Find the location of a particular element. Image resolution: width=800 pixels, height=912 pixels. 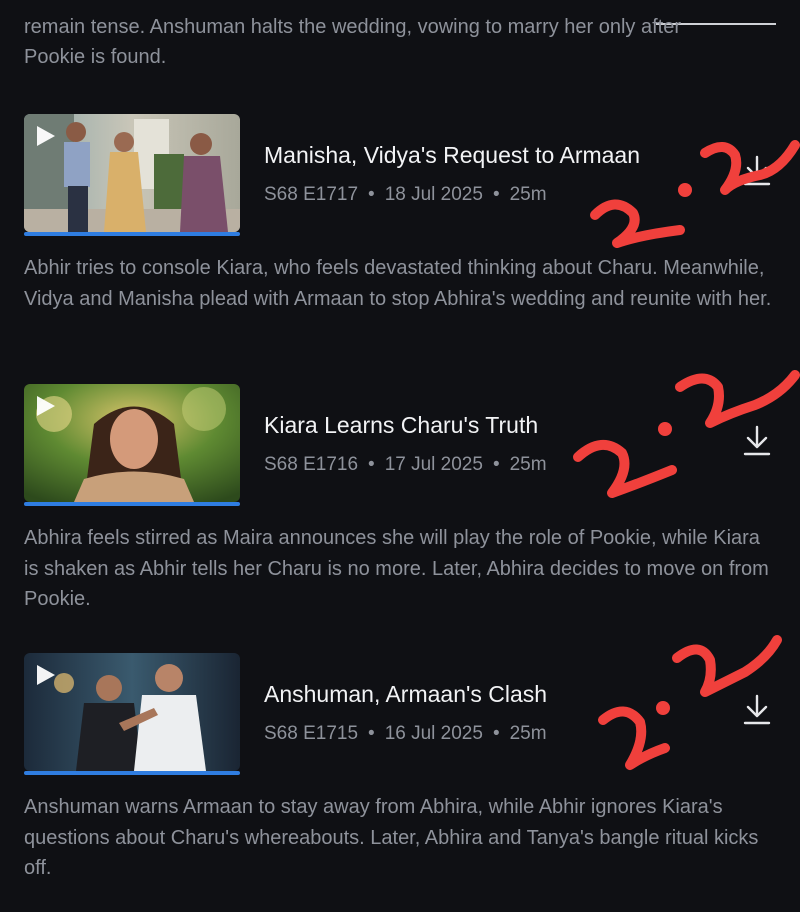

episode-meta: S68 E1717 • 18 Jul 2025 • 25m is located at coordinates (405, 195).